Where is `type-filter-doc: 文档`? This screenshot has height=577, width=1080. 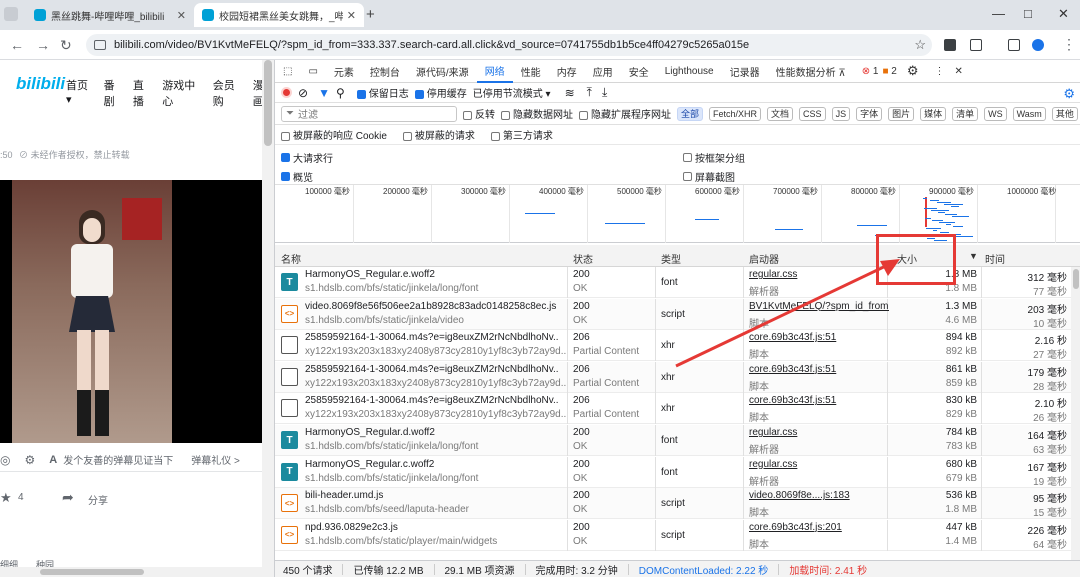
type-filter-doc: 文档 is located at coordinates (780, 113).